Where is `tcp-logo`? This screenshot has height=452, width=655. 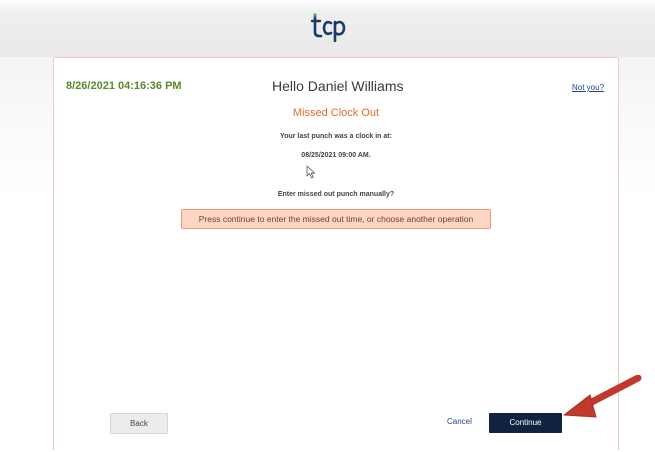
tcp-logo is located at coordinates (328, 27).